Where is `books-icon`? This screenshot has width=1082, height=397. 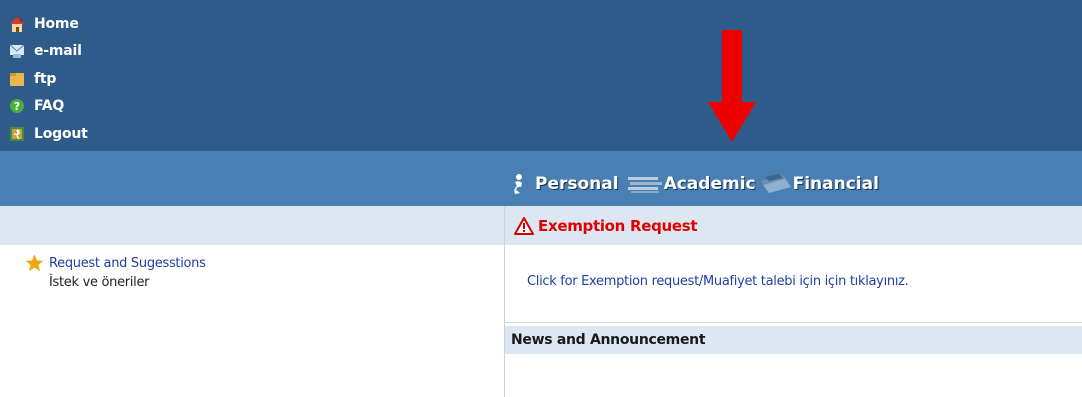 books-icon is located at coordinates (644, 185).